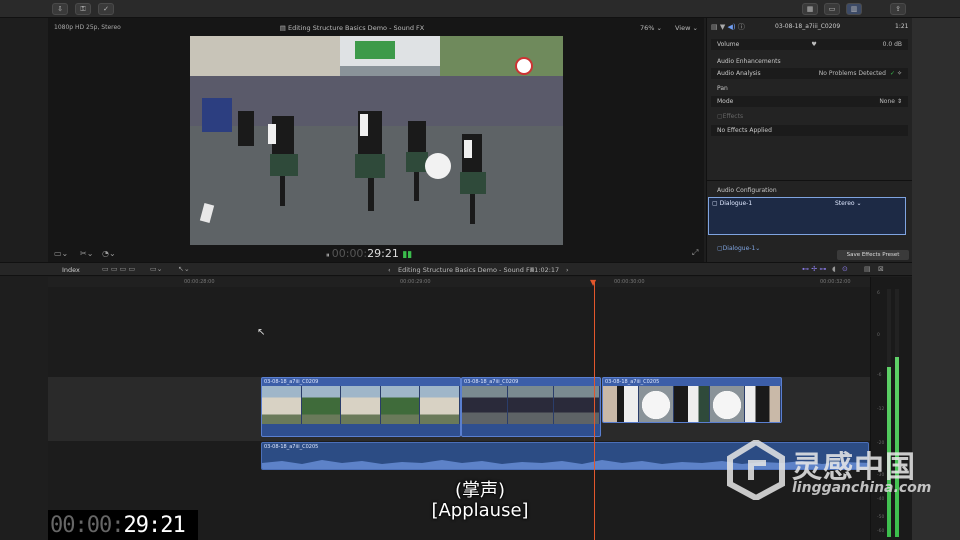 Image resolution: width=960 pixels, height=540 pixels. I want to click on edit-buttons-icon: ▭ ▭ ▭ ▭, so click(118, 269).